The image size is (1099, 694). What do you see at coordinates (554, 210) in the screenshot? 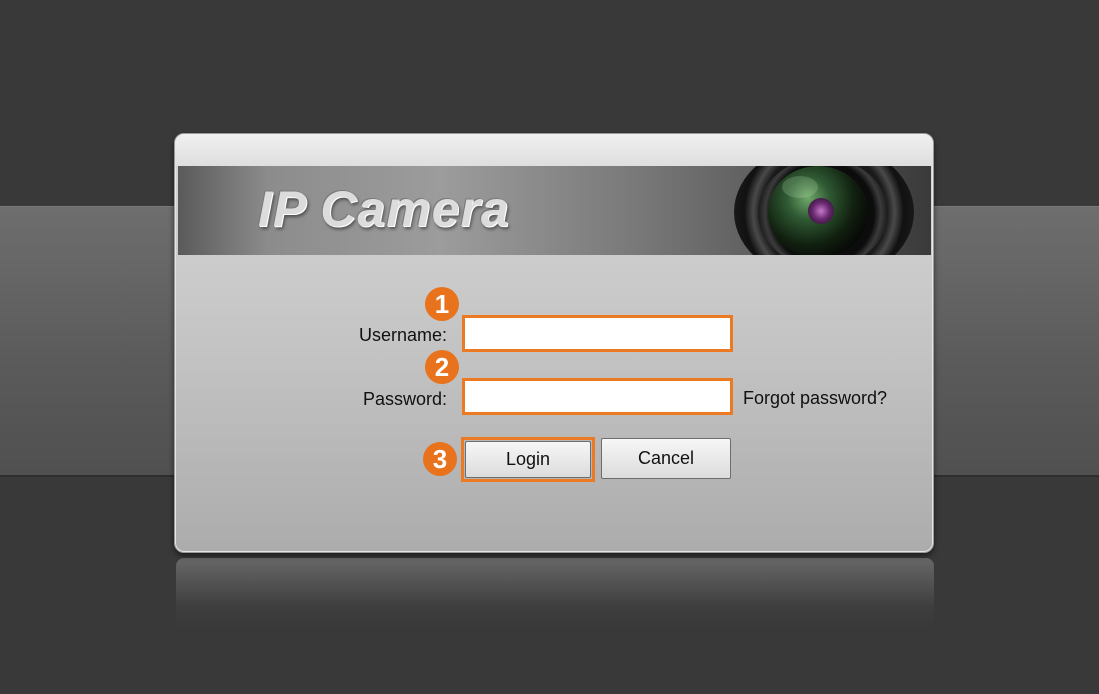
I see `banner: IP Camera` at bounding box center [554, 210].